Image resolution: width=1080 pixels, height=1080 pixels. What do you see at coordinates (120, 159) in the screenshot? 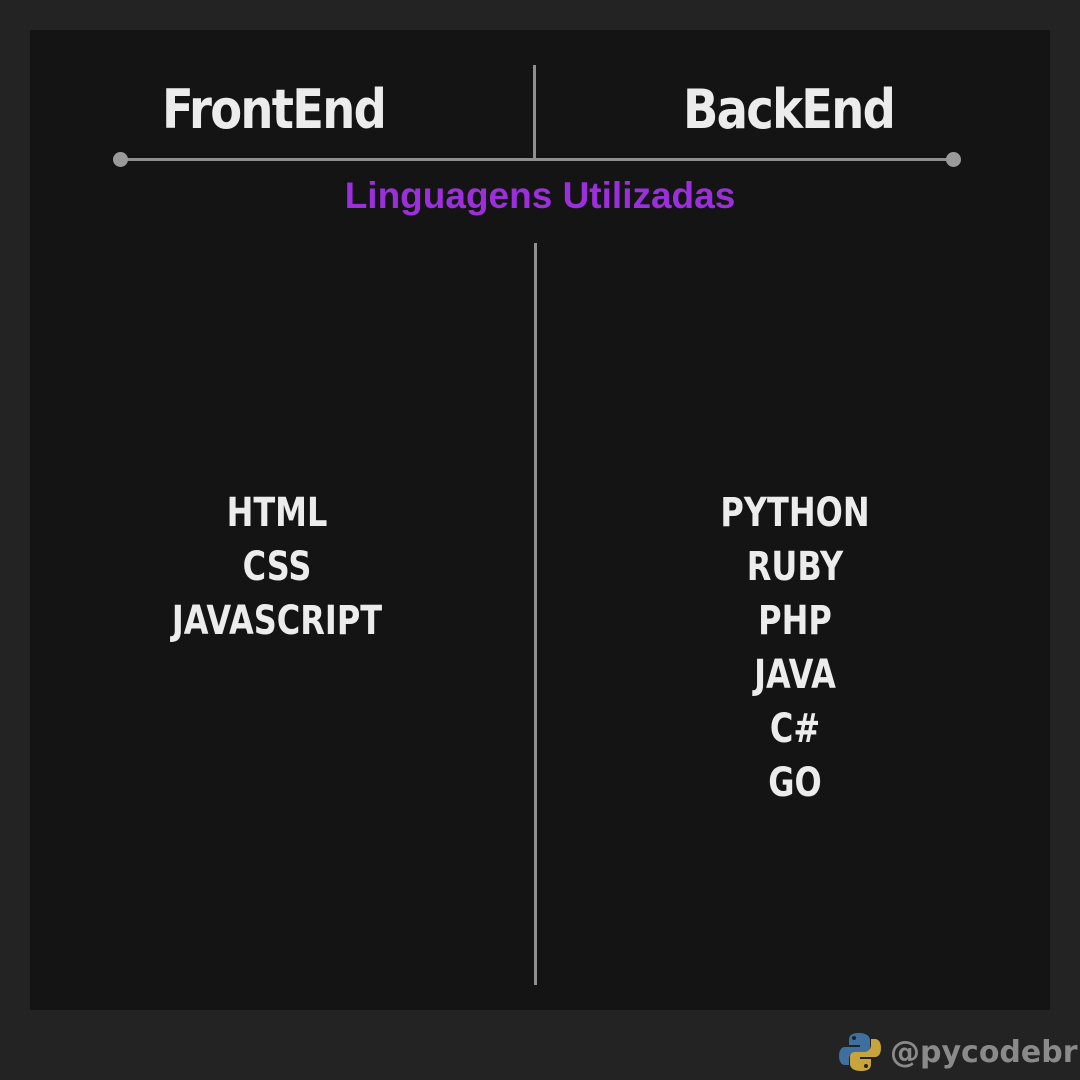
I see `divider-left-dot` at bounding box center [120, 159].